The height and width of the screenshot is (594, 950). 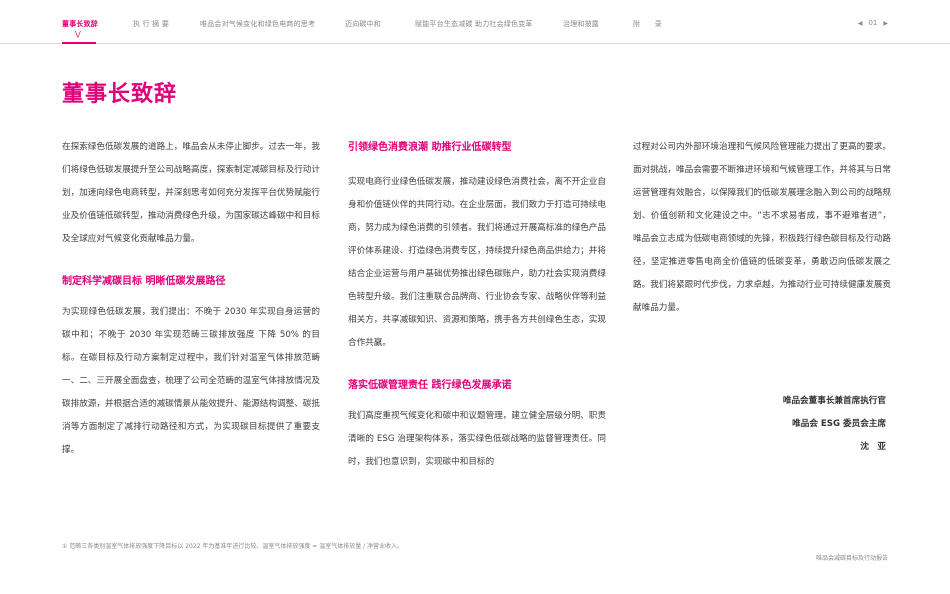 What do you see at coordinates (834, 401) in the screenshot?
I see `signature-title-1: 唯品会董事长兼首席执行官` at bounding box center [834, 401].